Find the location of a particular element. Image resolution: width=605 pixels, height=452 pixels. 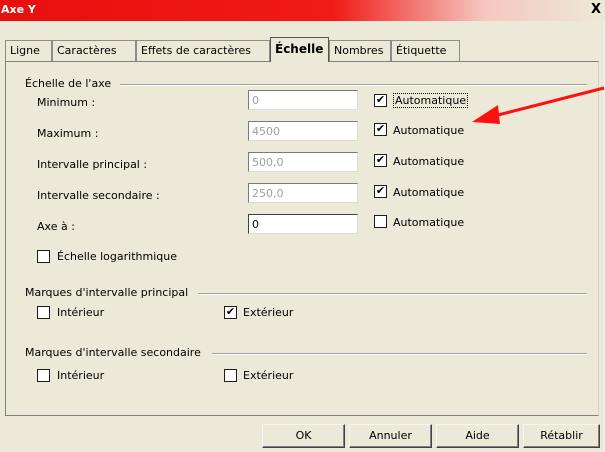

minimum-label-text: Minimum : is located at coordinates (66, 102).